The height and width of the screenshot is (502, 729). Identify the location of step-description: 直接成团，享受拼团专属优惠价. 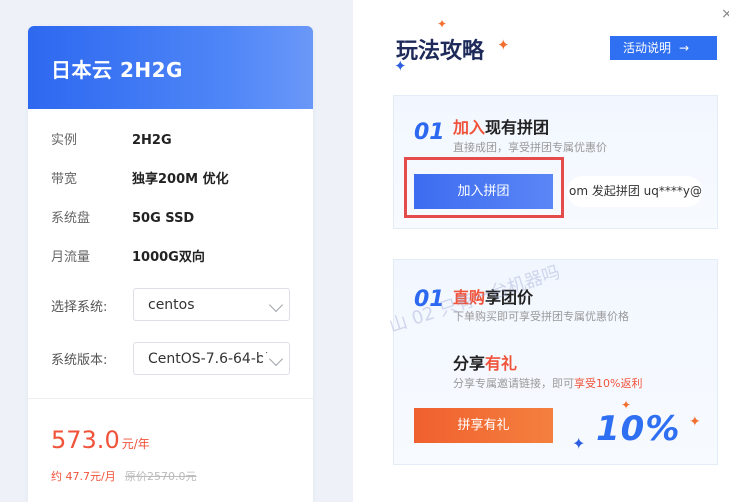
(530, 147).